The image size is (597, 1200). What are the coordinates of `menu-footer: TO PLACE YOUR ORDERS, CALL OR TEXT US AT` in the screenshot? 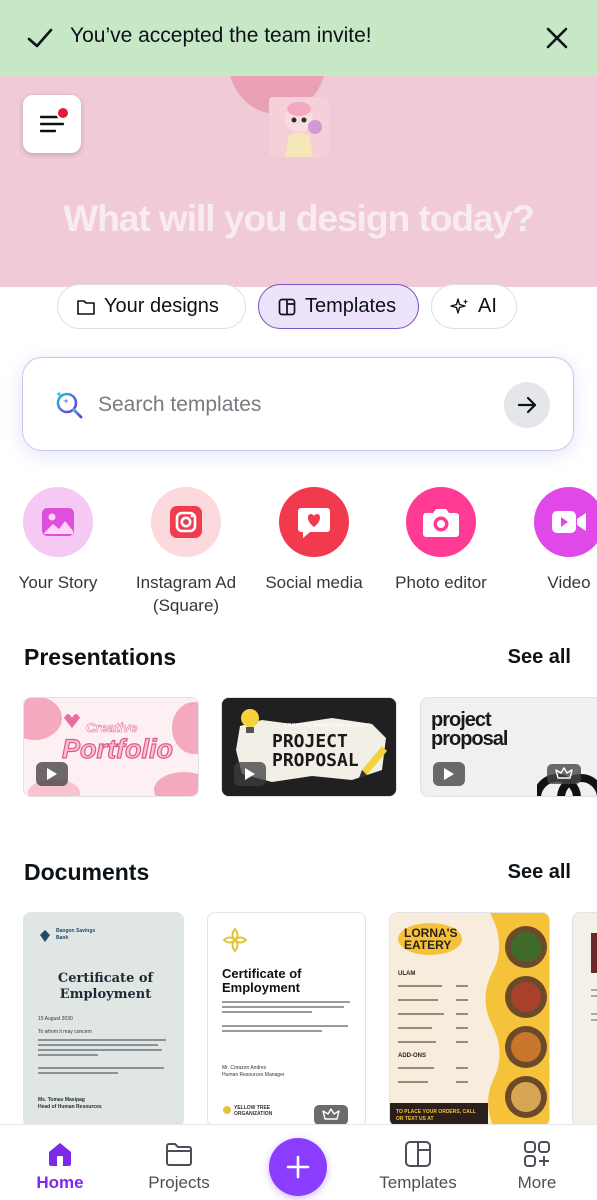 It's located at (436, 1115).